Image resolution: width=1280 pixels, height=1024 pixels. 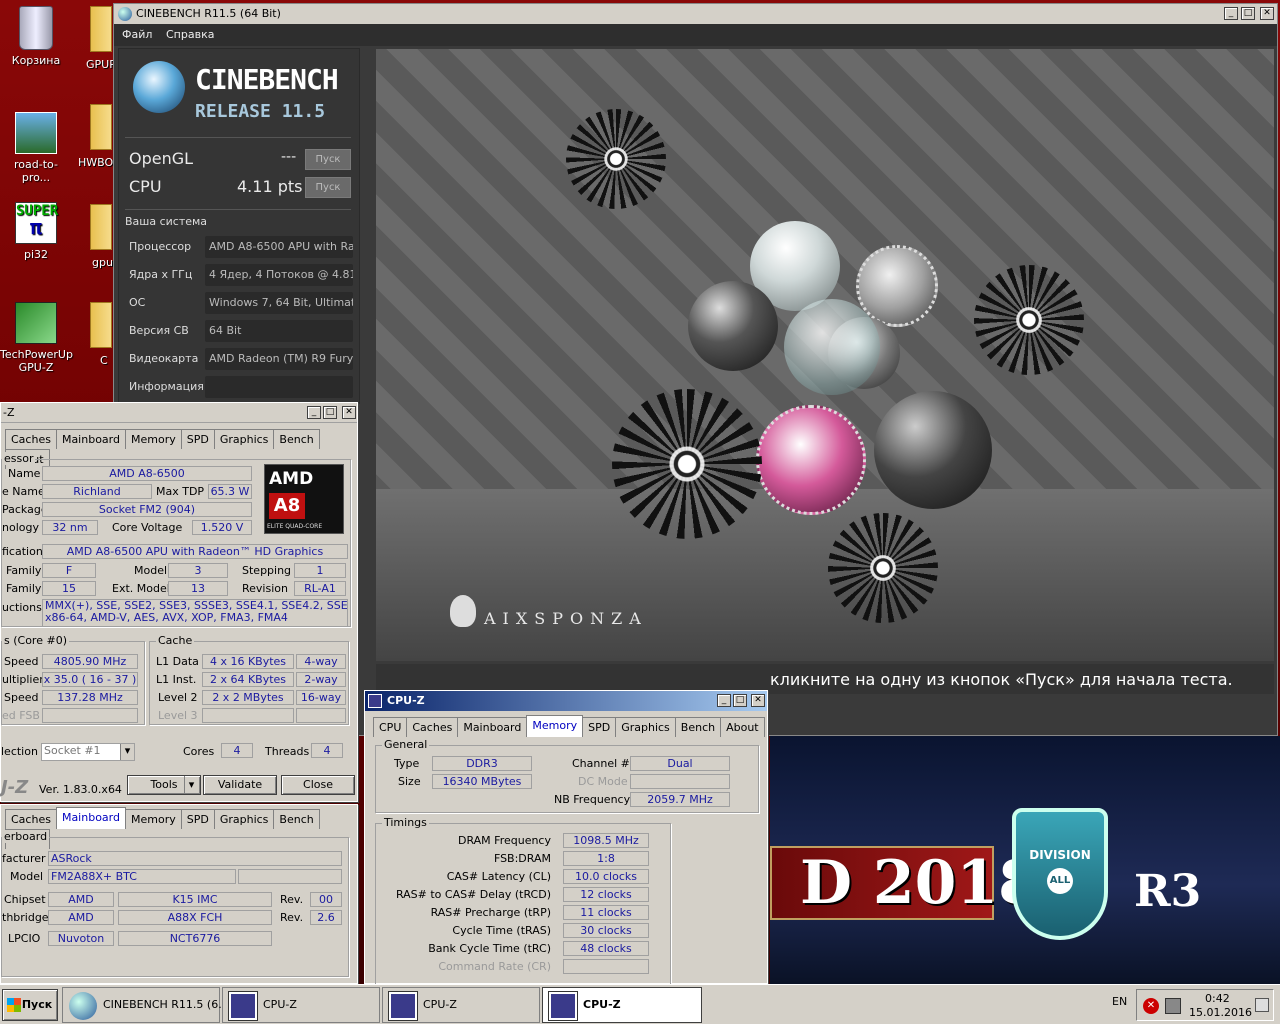 I want to click on aixsponza-logo: AIXSPONZA, so click(x=566, y=618).